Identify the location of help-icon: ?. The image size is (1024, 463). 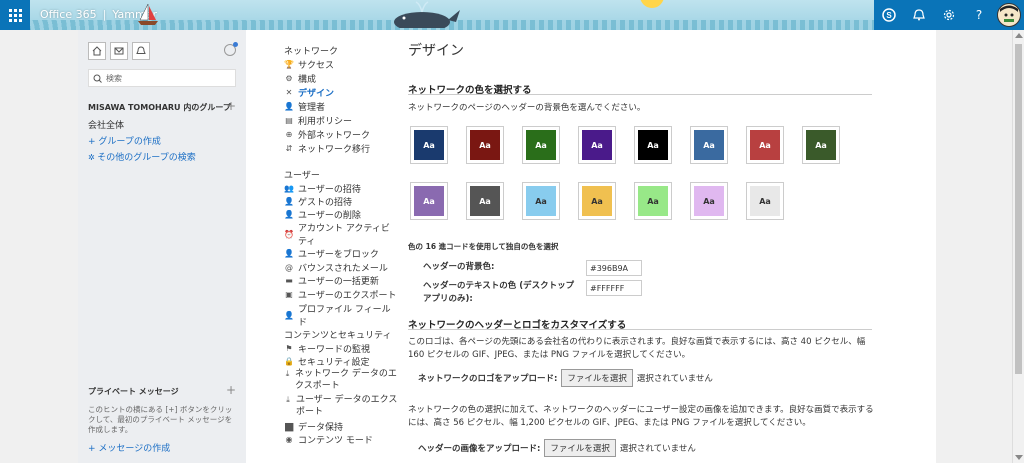
(979, 15).